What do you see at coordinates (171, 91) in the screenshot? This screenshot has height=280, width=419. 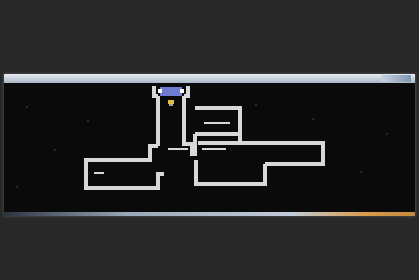 I see `stairs-icon` at bounding box center [171, 91].